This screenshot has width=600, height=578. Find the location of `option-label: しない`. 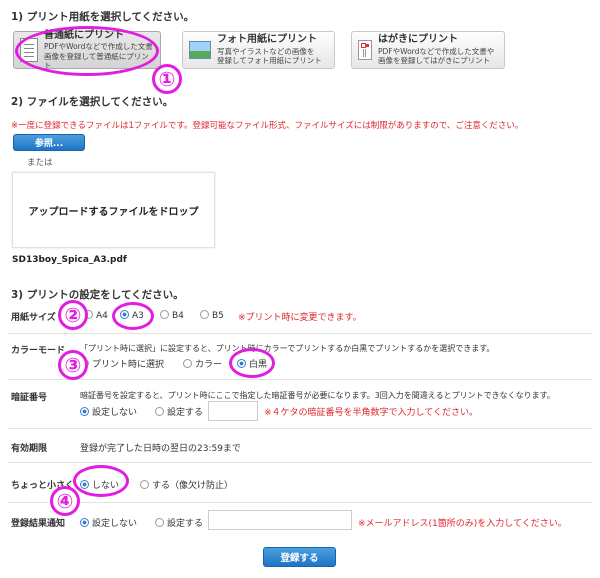

option-label: しない is located at coordinates (106, 486).